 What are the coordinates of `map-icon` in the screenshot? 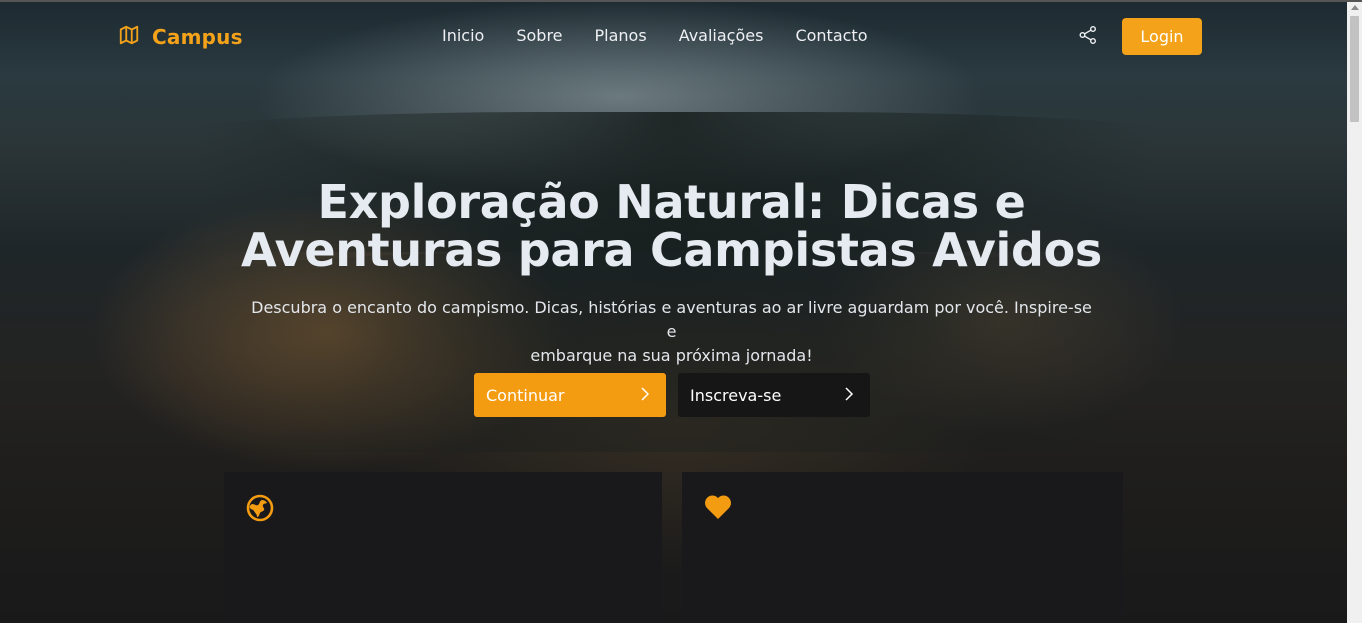 It's located at (129, 37).